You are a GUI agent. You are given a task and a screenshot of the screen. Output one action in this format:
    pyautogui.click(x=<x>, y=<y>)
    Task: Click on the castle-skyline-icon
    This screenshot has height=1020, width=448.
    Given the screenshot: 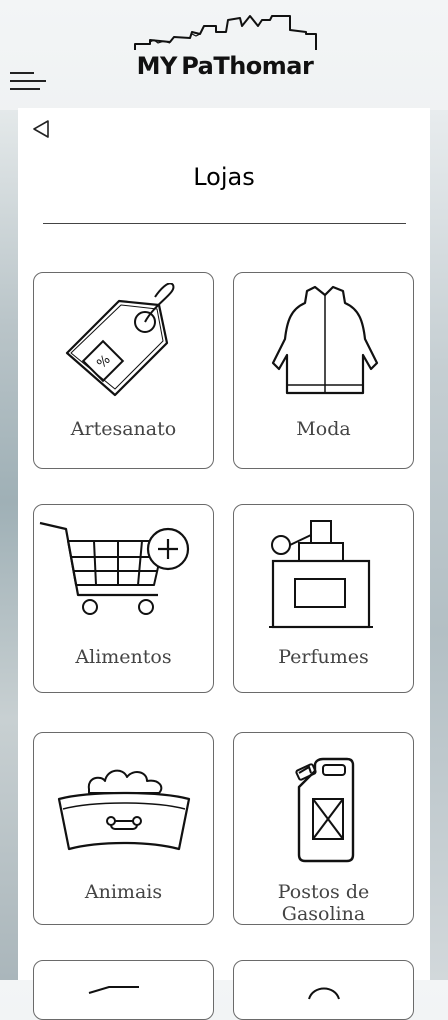 What is the action you would take?
    pyautogui.click(x=225, y=32)
    